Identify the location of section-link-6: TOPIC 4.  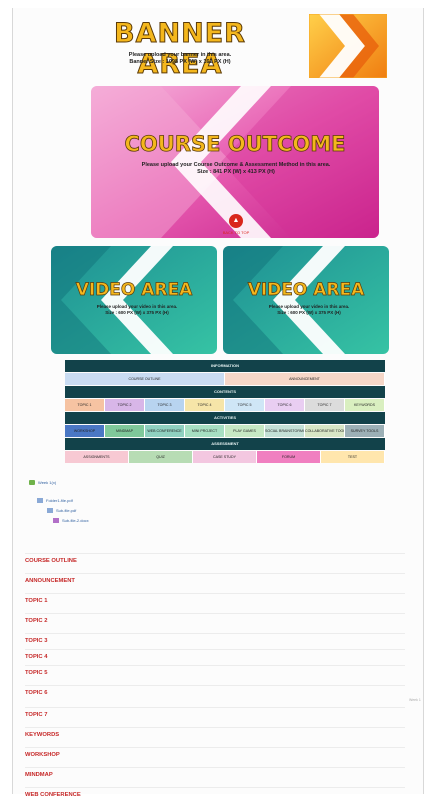
(36, 657).